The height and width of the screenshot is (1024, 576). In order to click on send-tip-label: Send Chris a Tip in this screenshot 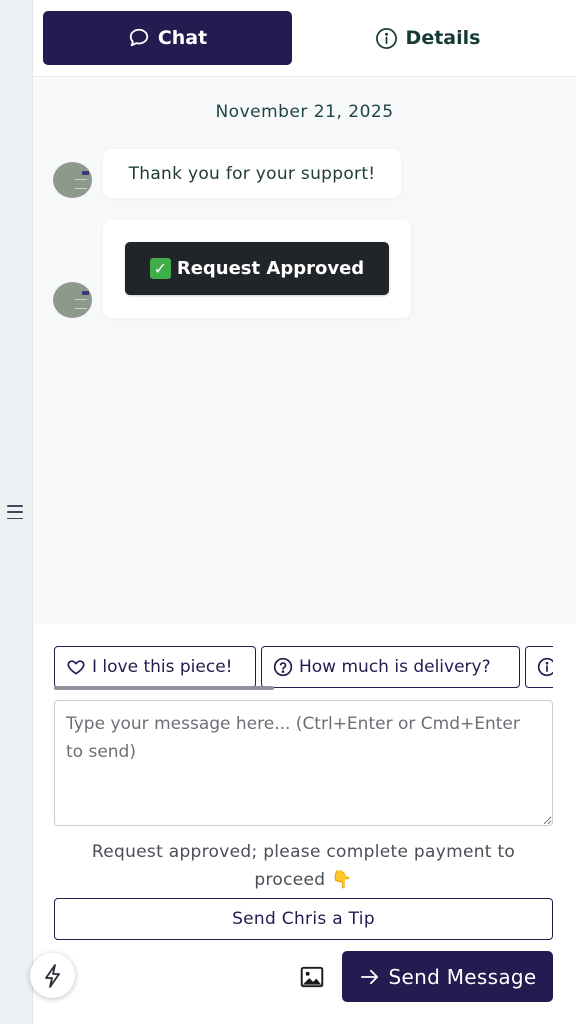, I will do `click(303, 919)`.